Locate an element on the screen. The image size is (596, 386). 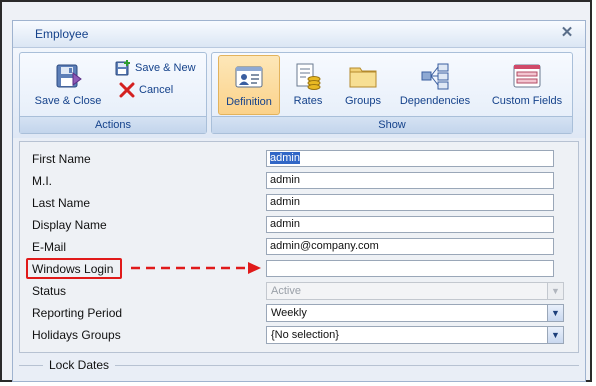
custom-fields-button: Custom Fields is located at coordinates (527, 89).